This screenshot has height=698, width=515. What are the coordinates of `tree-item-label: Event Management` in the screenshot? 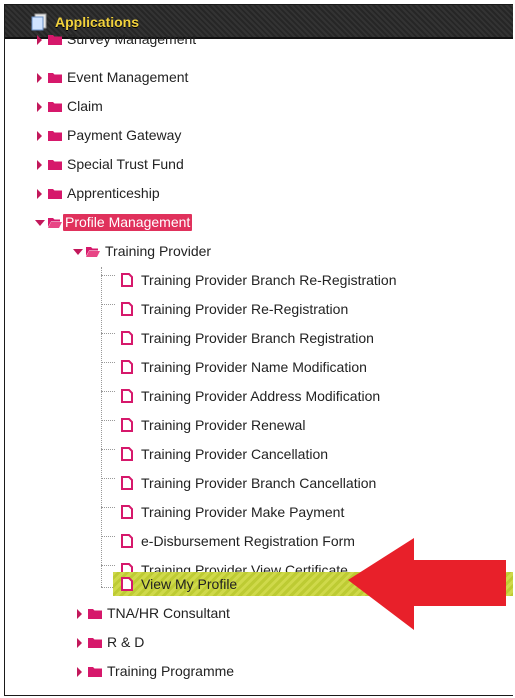 It's located at (128, 77).